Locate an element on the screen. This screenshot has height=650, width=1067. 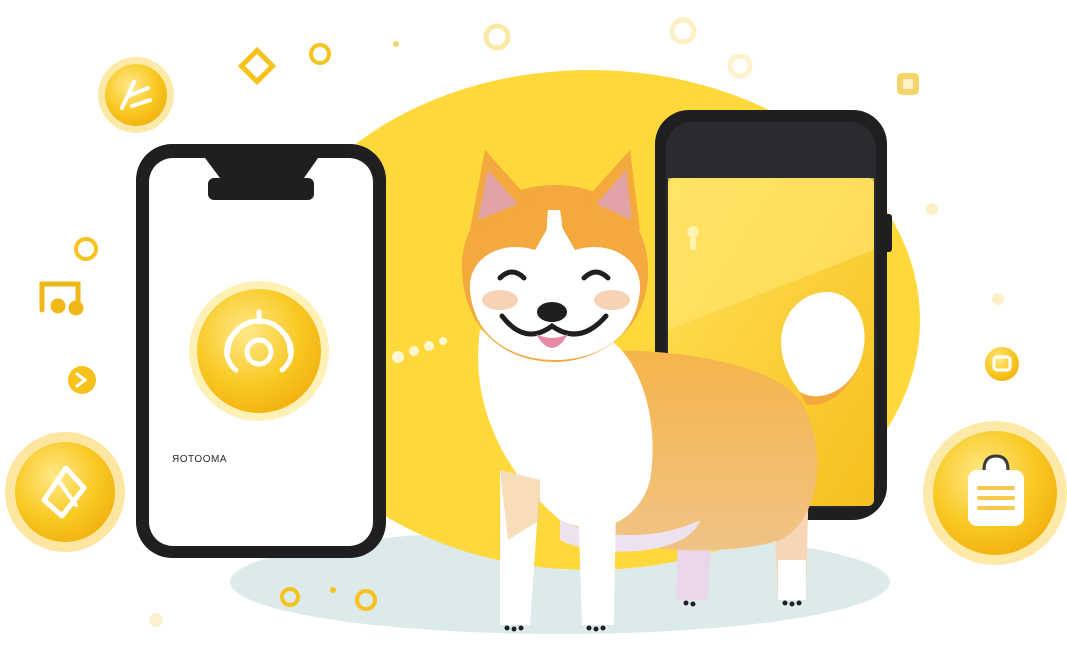
coin-icon-top-left is located at coordinates (136, 95).